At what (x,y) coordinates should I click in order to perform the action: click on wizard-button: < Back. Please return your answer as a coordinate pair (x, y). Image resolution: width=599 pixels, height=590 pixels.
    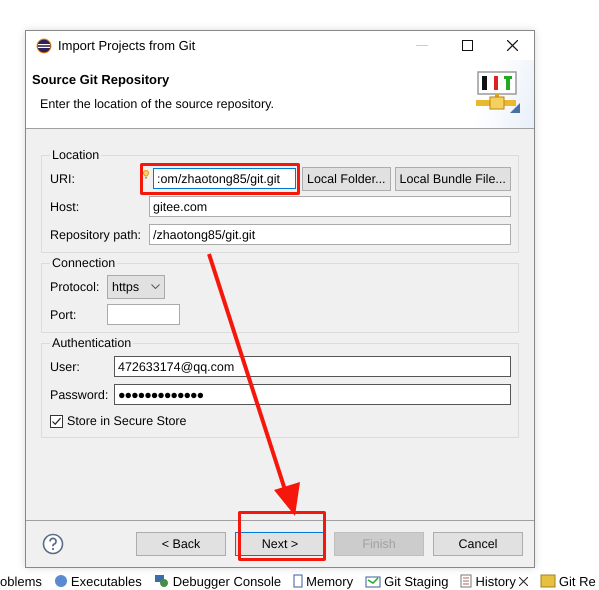
    Looking at the image, I should click on (181, 544).